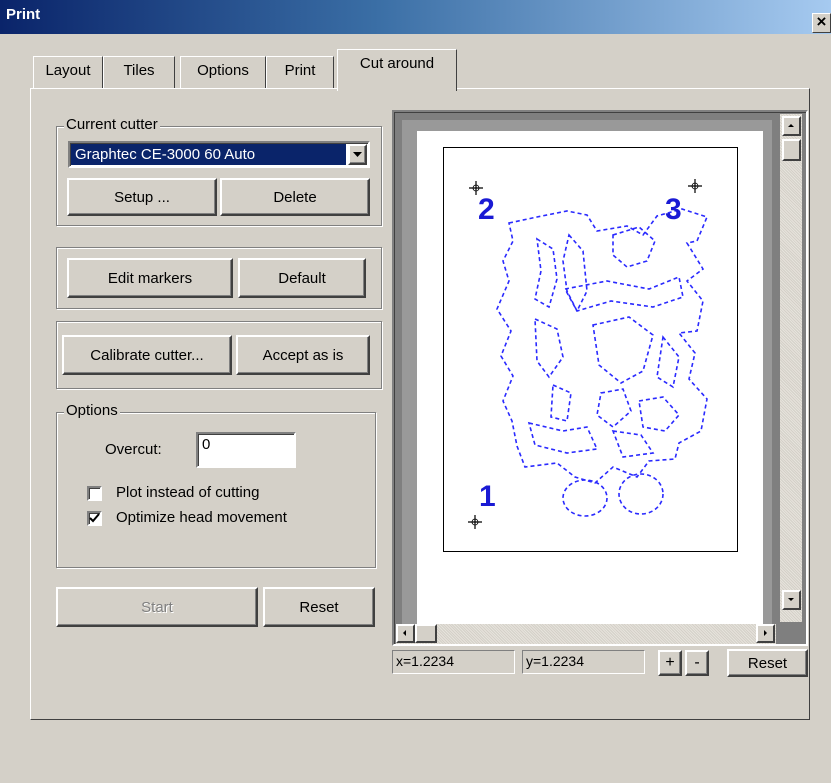 This screenshot has height=783, width=831. What do you see at coordinates (188, 492) in the screenshot?
I see `plot-label: Plot instead of cutting` at bounding box center [188, 492].